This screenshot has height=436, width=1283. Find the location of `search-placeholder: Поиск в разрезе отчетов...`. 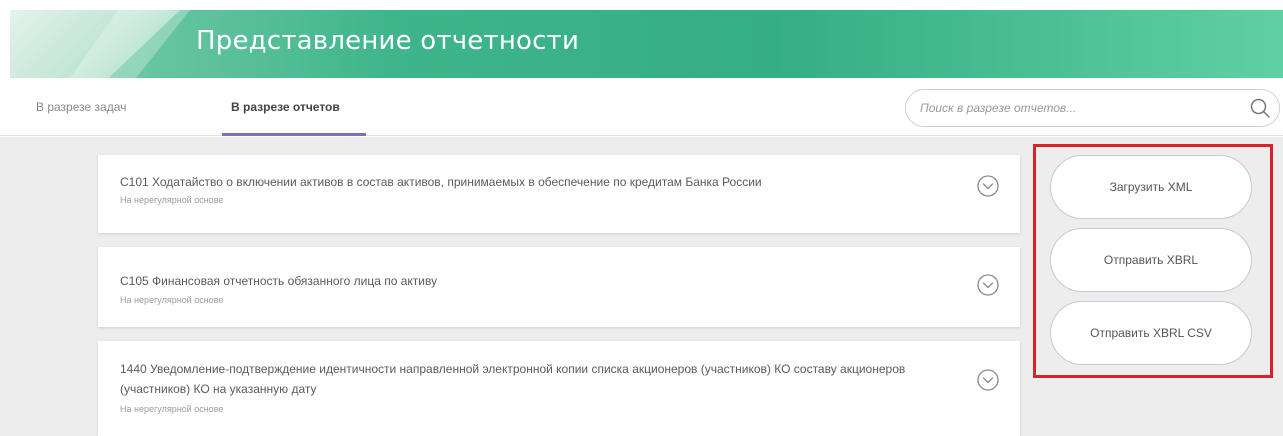

search-placeholder: Поиск в разрезе отчетов... is located at coordinates (998, 108).